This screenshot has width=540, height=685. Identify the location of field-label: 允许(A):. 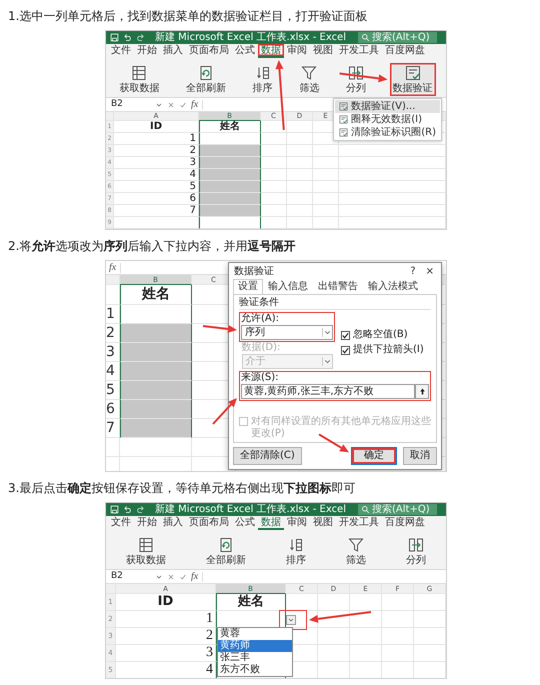
(260, 319).